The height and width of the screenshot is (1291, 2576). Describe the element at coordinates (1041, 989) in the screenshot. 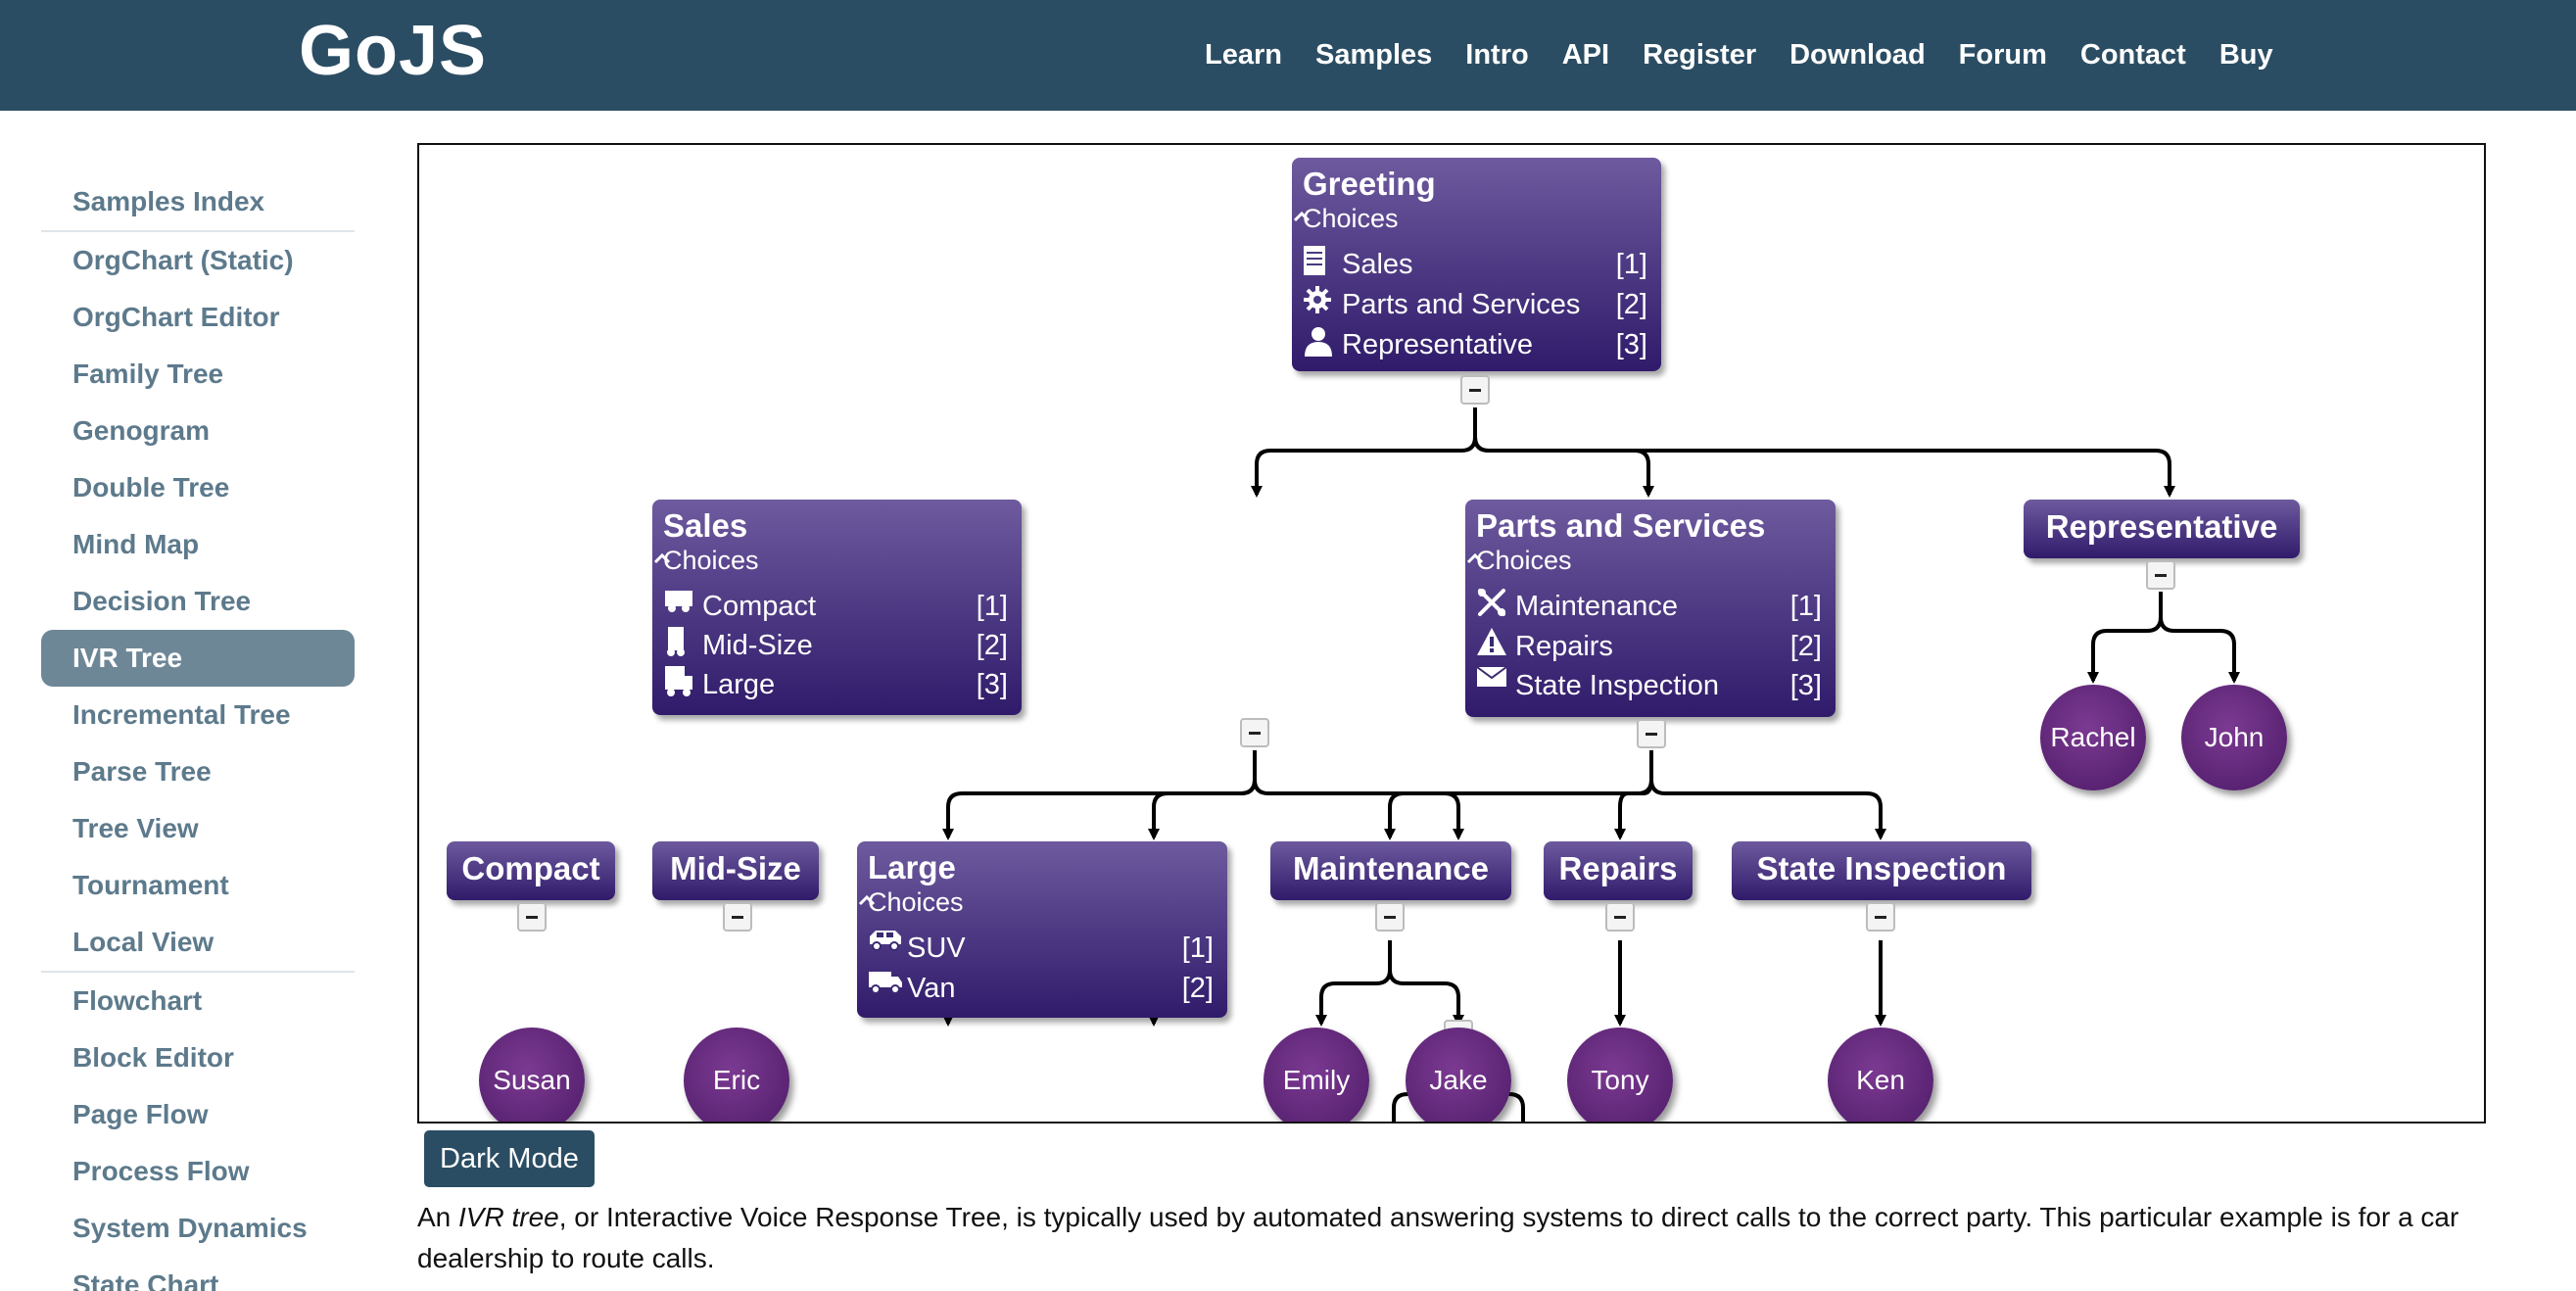

I see `choice-row: Van [2]` at that location.